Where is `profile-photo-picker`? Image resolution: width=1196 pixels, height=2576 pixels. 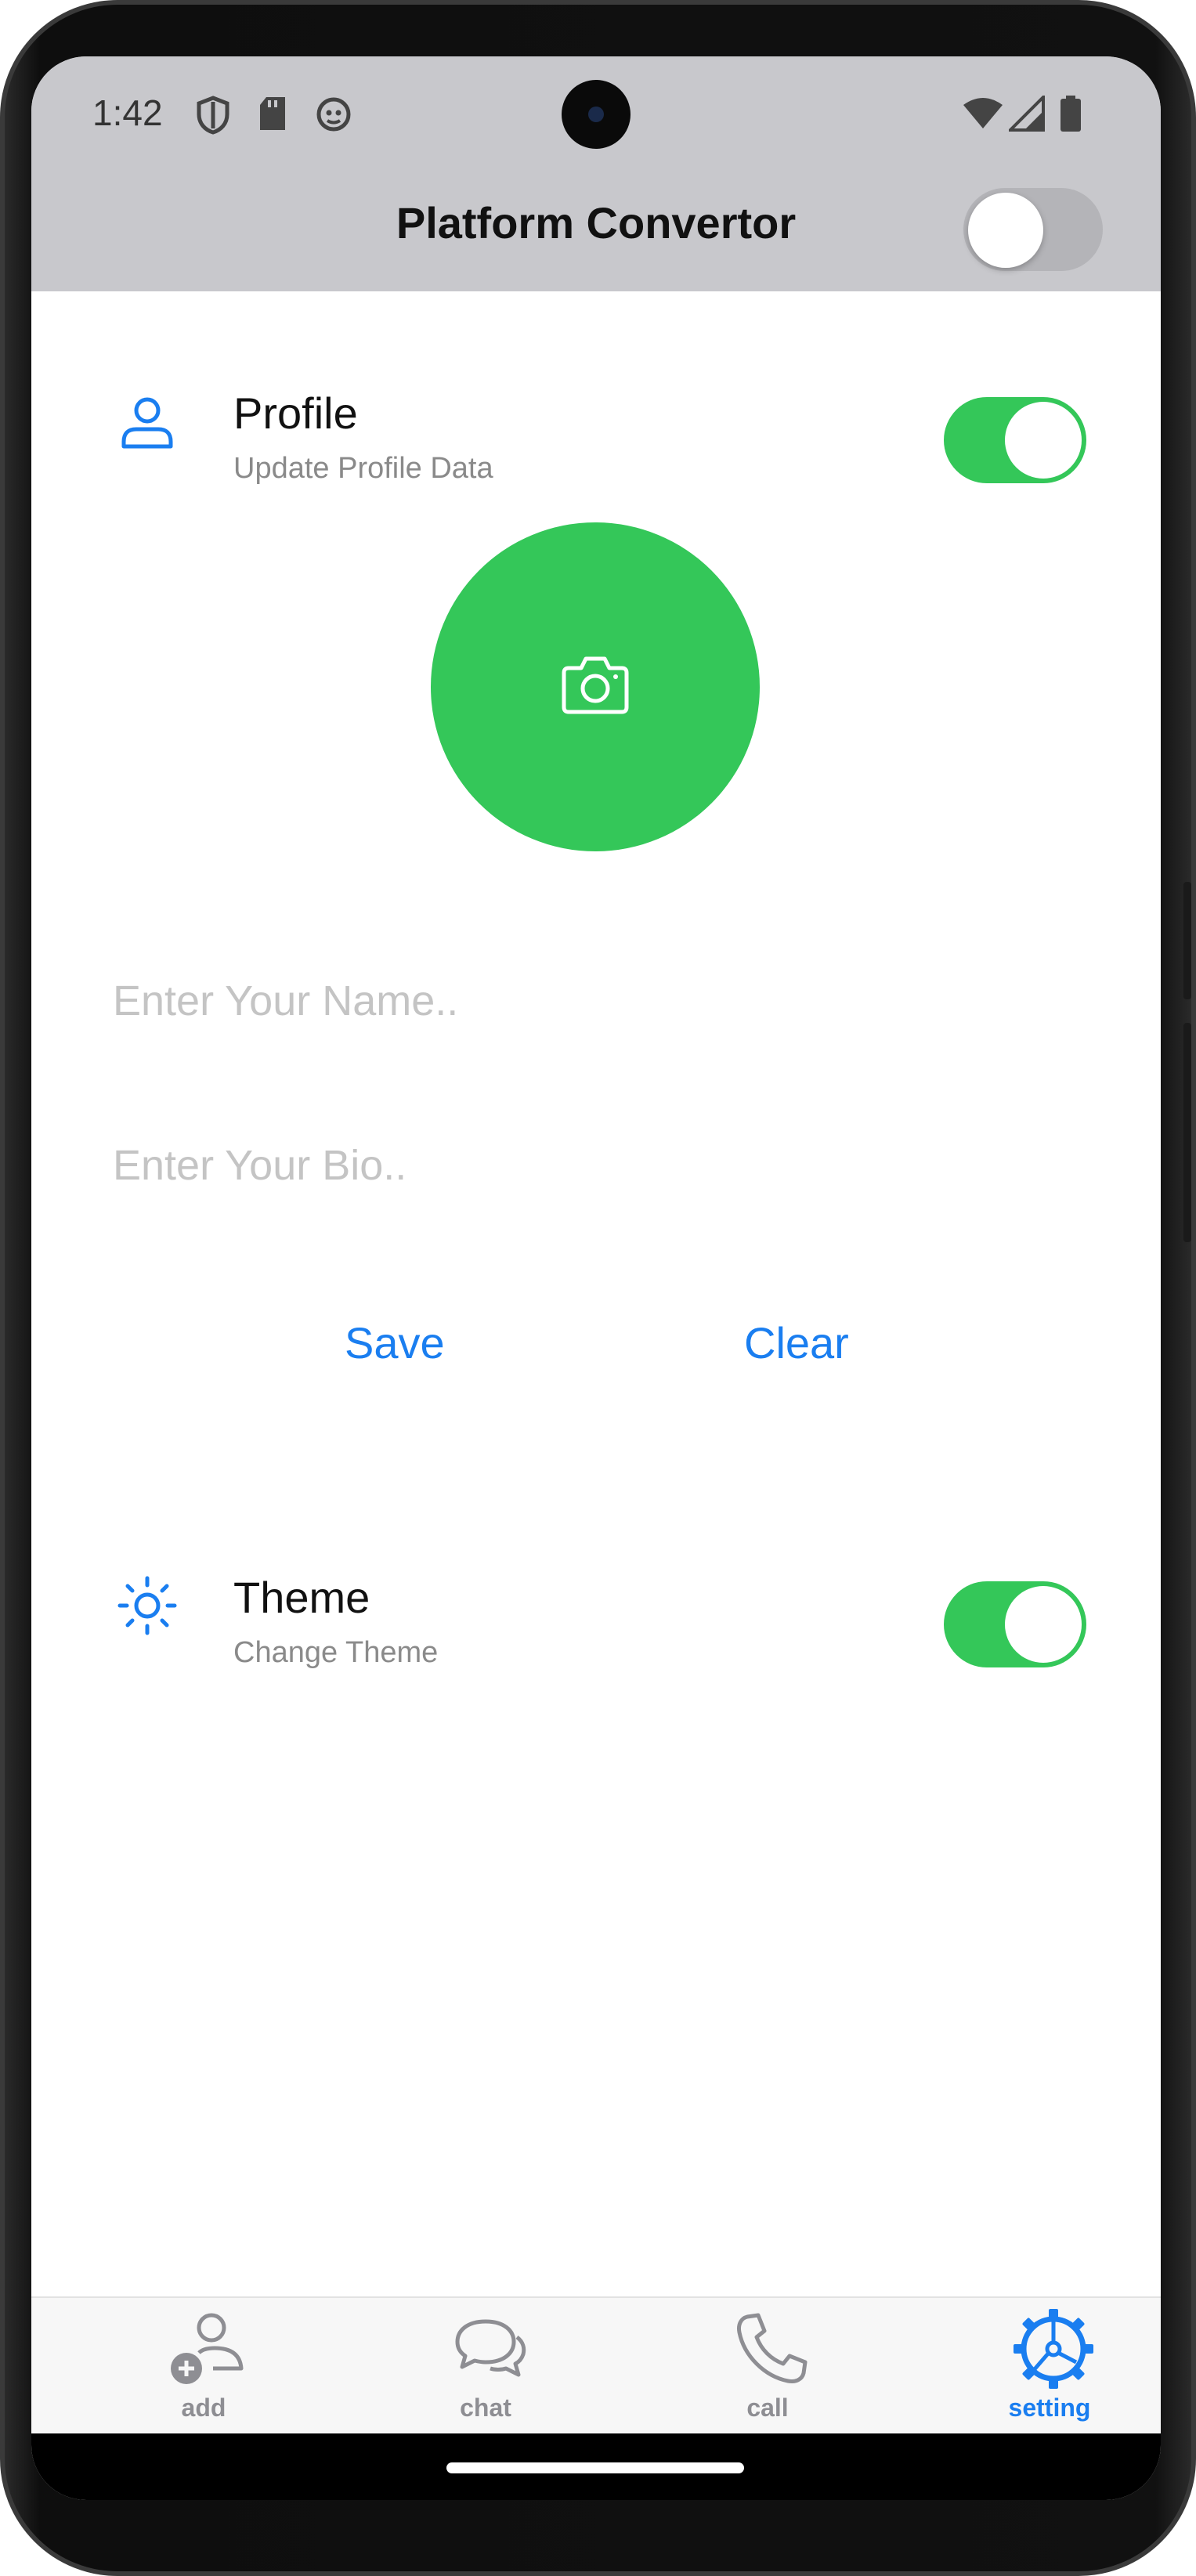 profile-photo-picker is located at coordinates (595, 686).